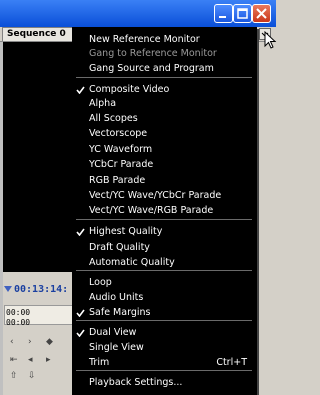 The height and width of the screenshot is (395, 320). What do you see at coordinates (49, 342) in the screenshot?
I see `set-marker-icon: ◆` at bounding box center [49, 342].